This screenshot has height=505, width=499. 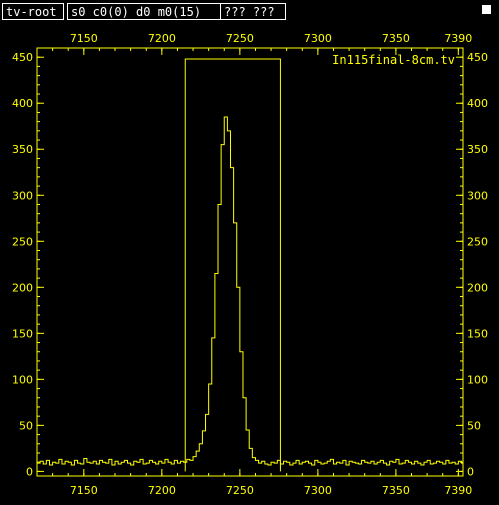 What do you see at coordinates (240, 38) in the screenshot?
I see `x-tick-label-top: 7250` at bounding box center [240, 38].